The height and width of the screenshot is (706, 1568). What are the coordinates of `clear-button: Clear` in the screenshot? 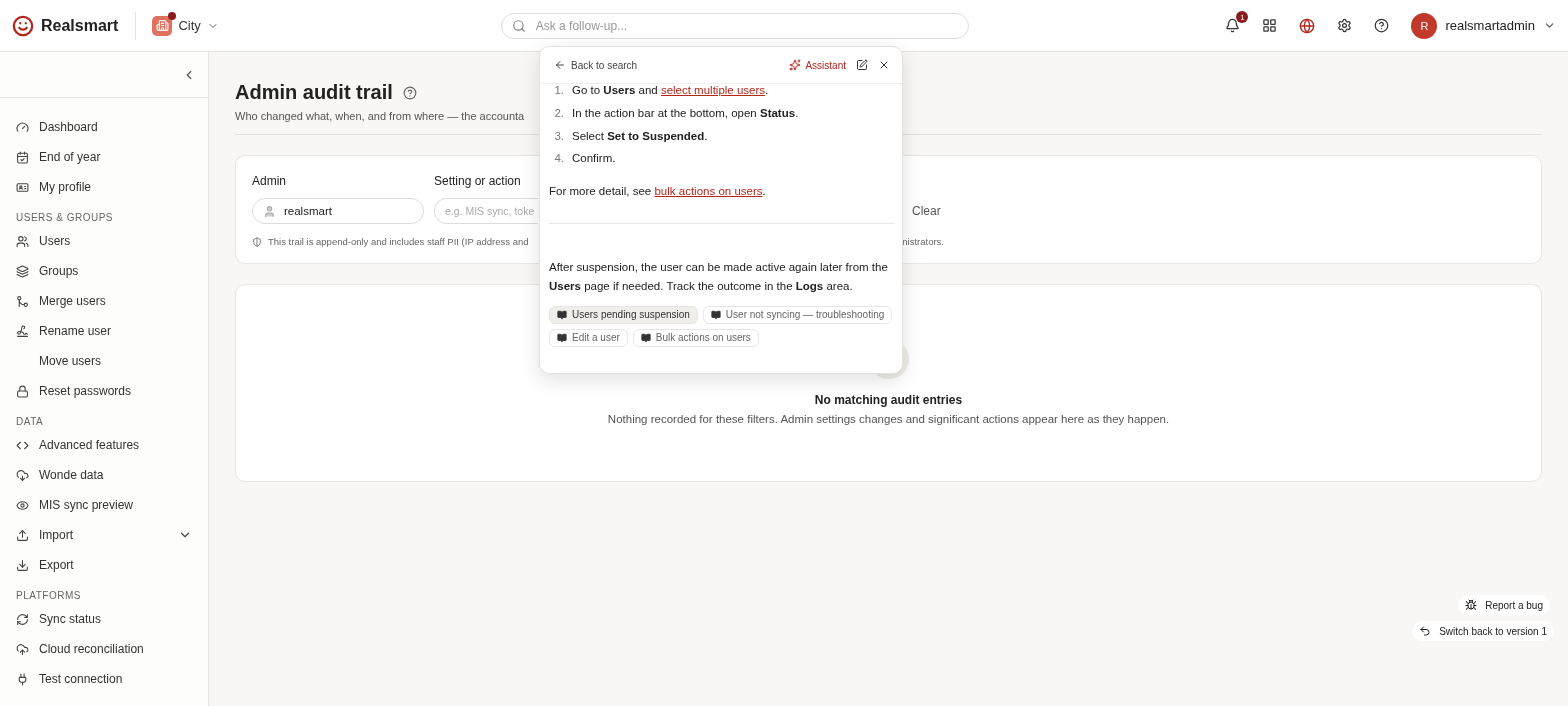 It's located at (926, 211).